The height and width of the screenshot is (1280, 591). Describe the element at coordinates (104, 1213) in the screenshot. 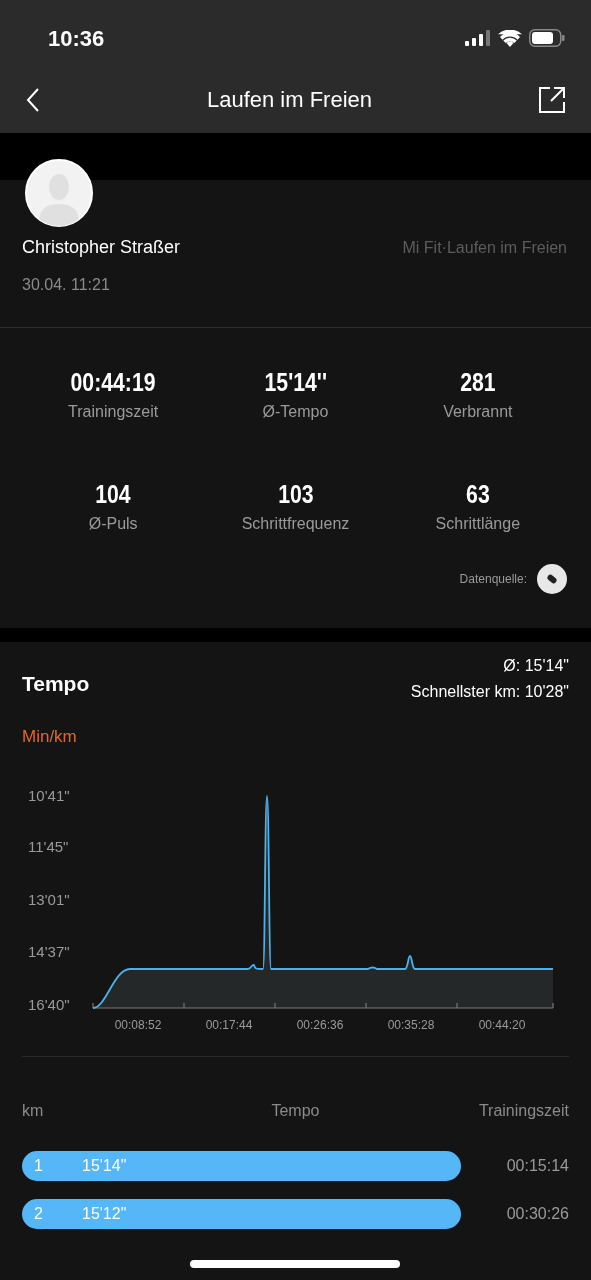

I see `split-tempo: 15'12"` at that location.